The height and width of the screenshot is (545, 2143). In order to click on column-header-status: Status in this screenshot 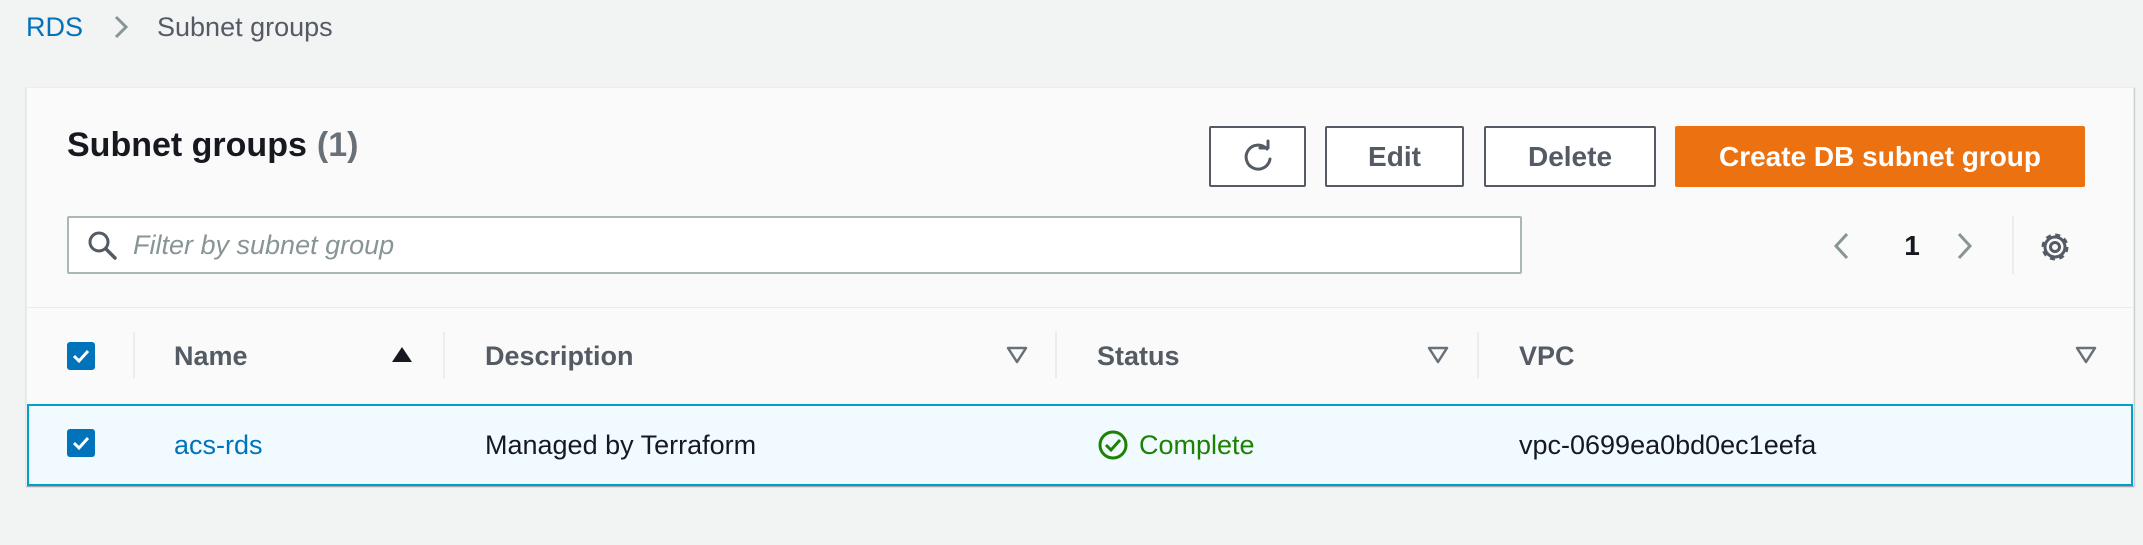, I will do `click(1138, 356)`.